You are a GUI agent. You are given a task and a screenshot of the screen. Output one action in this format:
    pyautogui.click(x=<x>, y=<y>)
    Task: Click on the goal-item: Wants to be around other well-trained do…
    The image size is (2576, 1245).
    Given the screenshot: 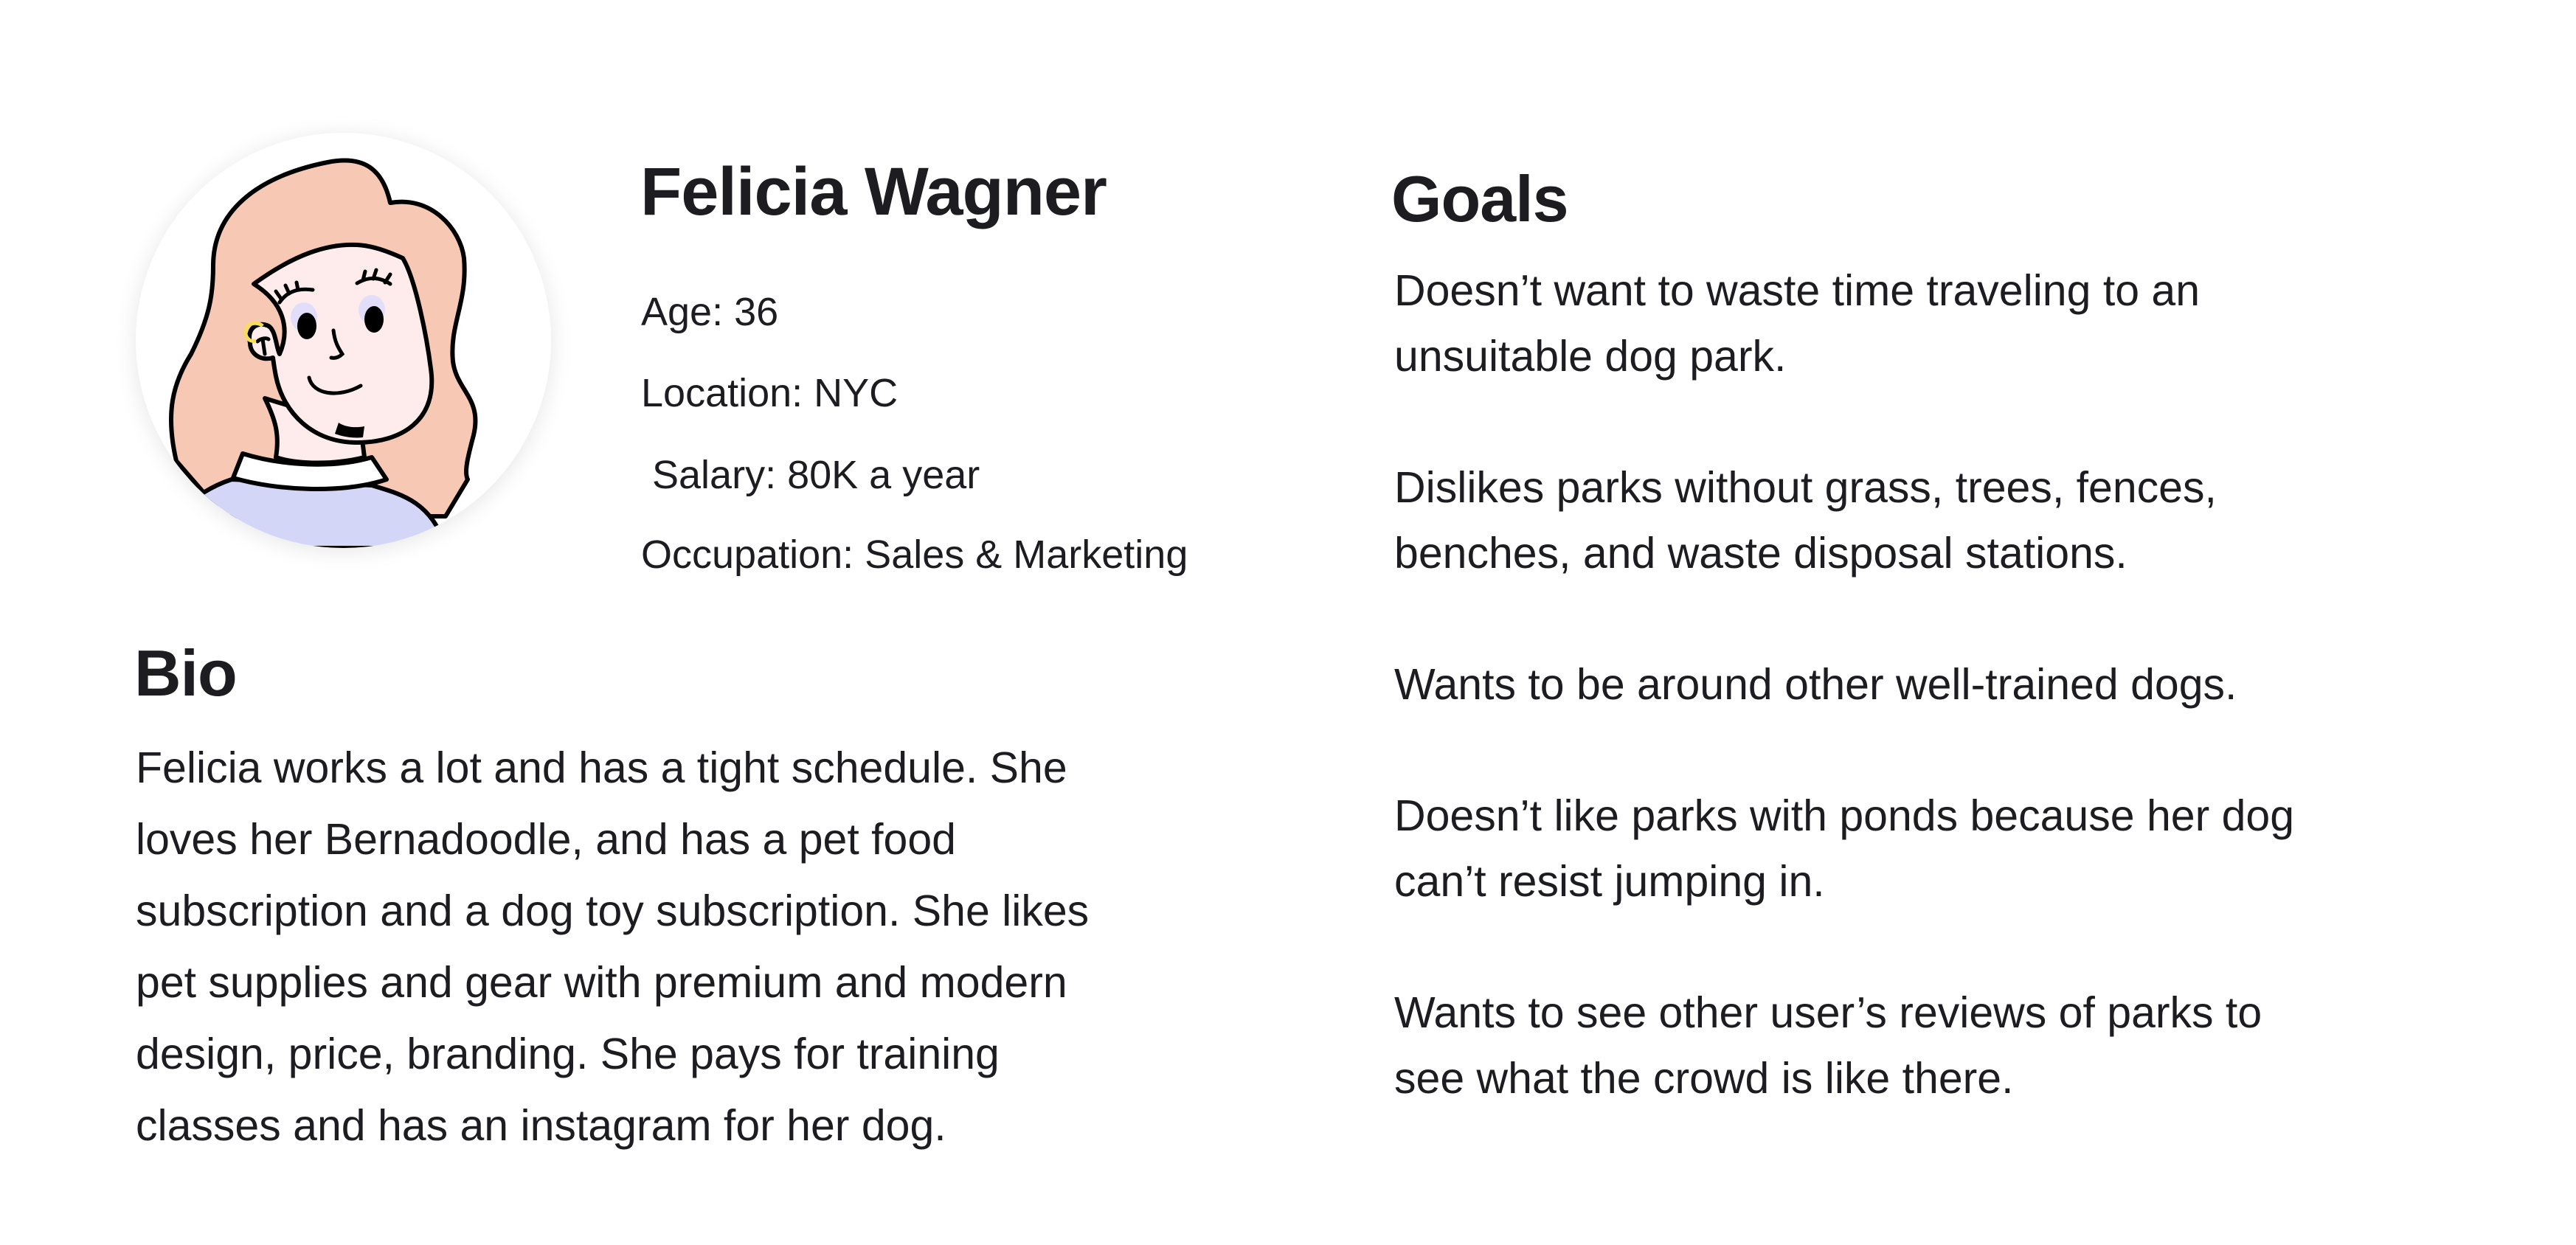 What is the action you would take?
    pyautogui.click(x=1844, y=685)
    